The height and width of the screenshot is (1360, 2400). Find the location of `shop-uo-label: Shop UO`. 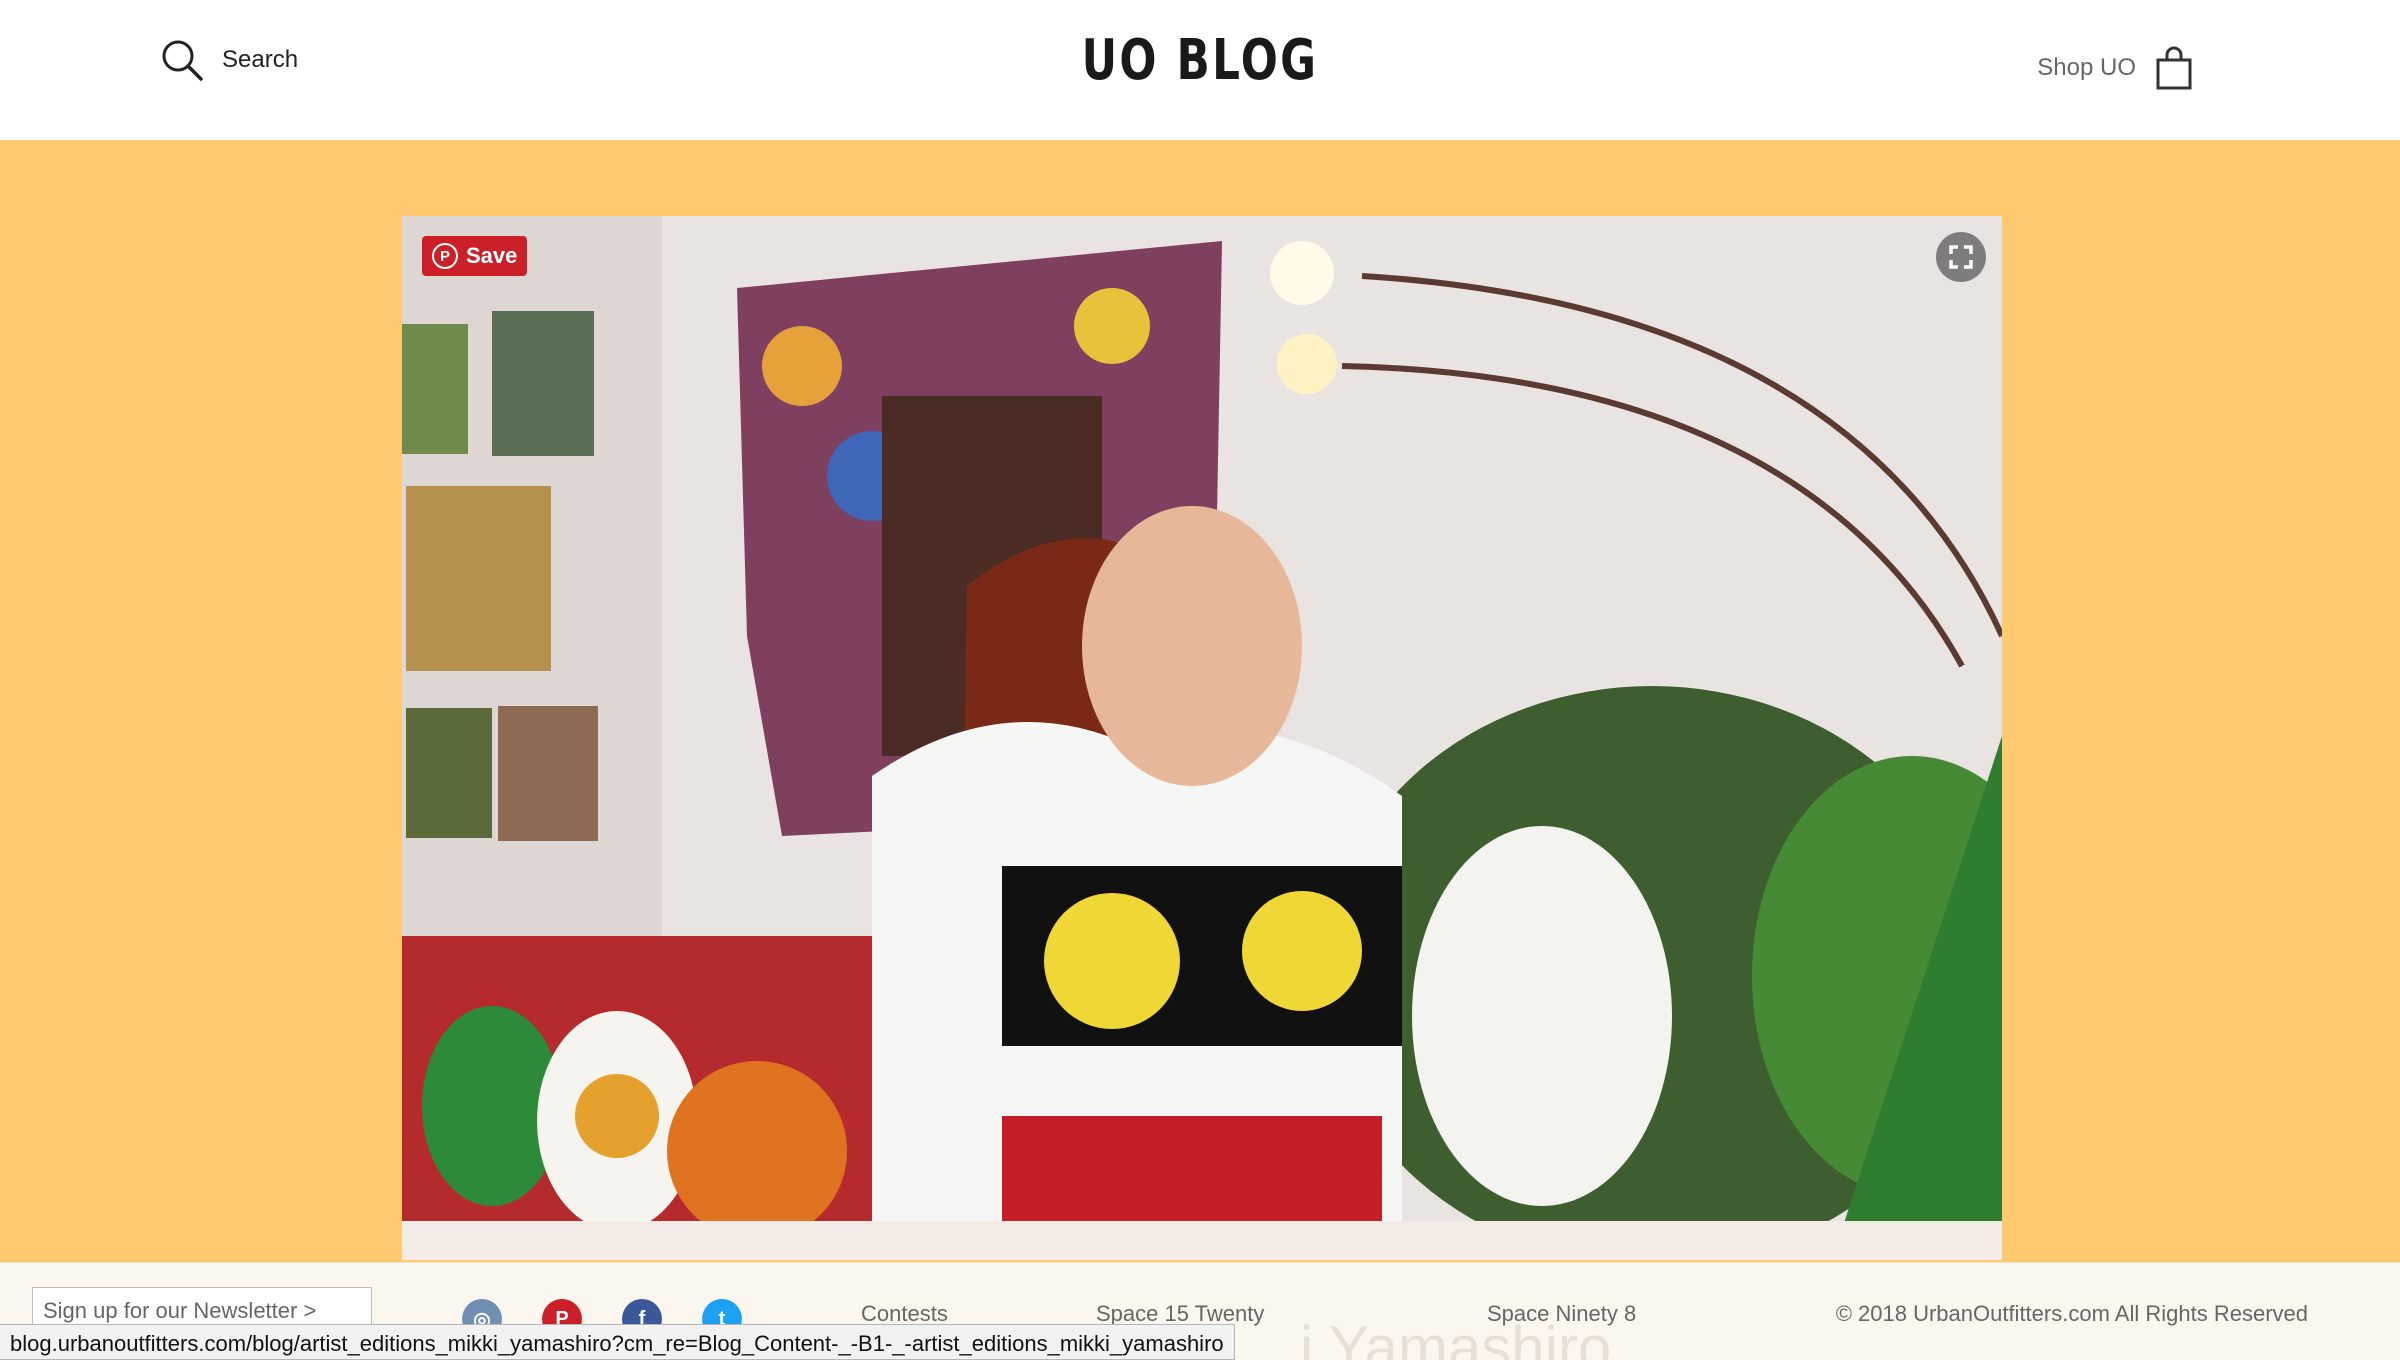

shop-uo-label: Shop UO is located at coordinates (2086, 67).